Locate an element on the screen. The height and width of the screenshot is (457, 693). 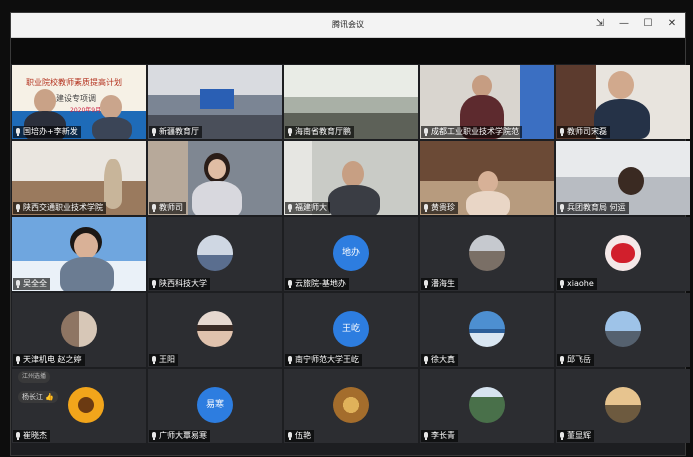
avatar-tile-20: 邱飞岳 is located at coordinates (623, 330).